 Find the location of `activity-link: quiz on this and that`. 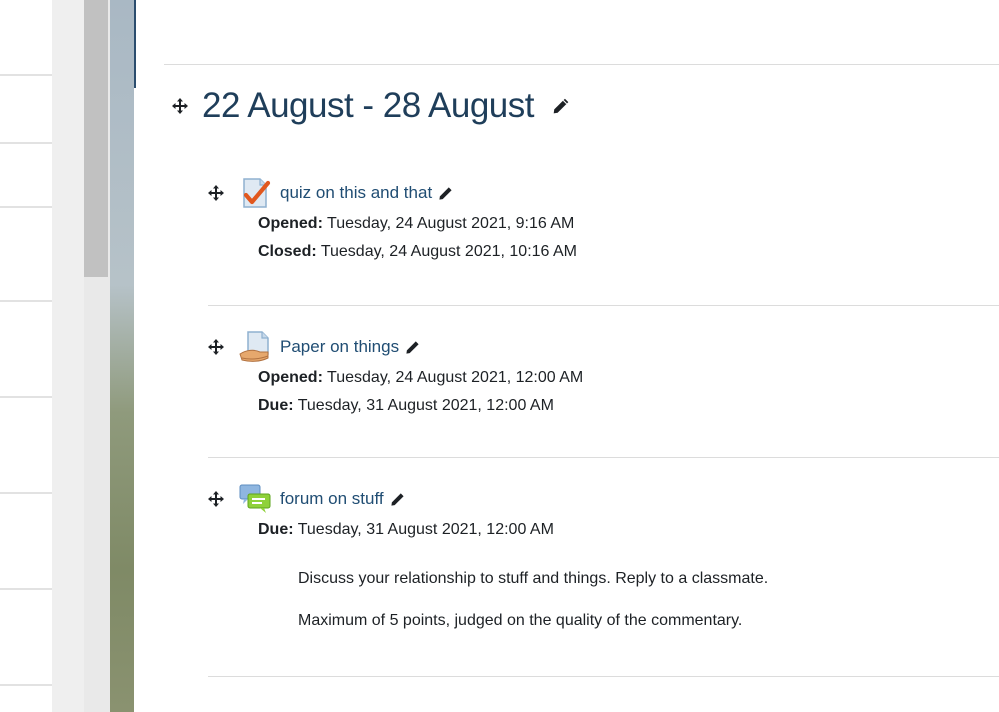

activity-link: quiz on this and that is located at coordinates (356, 193).